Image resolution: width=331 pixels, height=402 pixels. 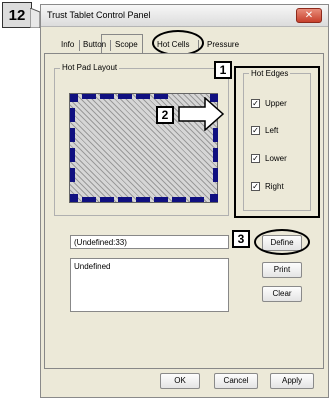 I want to click on apply-button: Apply, so click(x=292, y=381).